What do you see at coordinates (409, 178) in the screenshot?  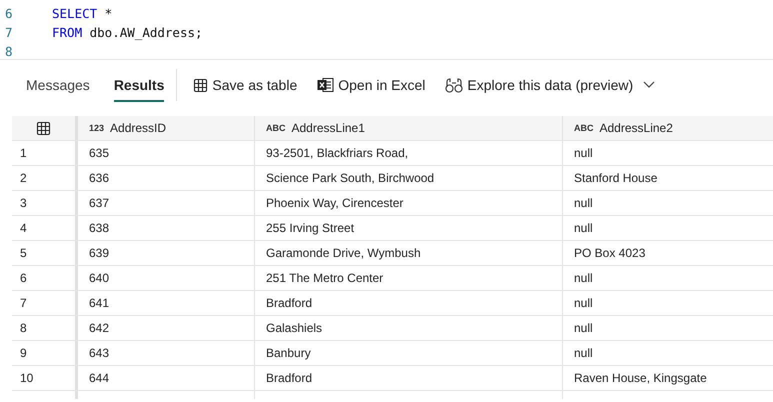 I see `table-cell: Science Park South, Birchwood` at bounding box center [409, 178].